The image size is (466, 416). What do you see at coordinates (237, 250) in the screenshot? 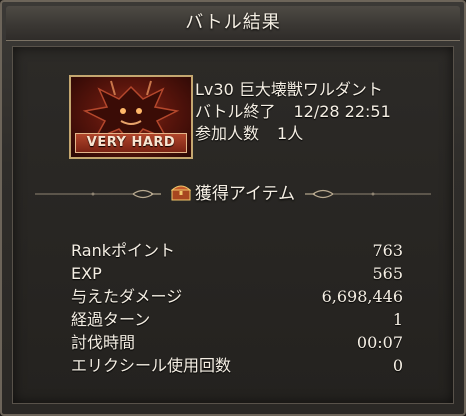
I see `result-rank-points: Rankポイント 763` at bounding box center [237, 250].